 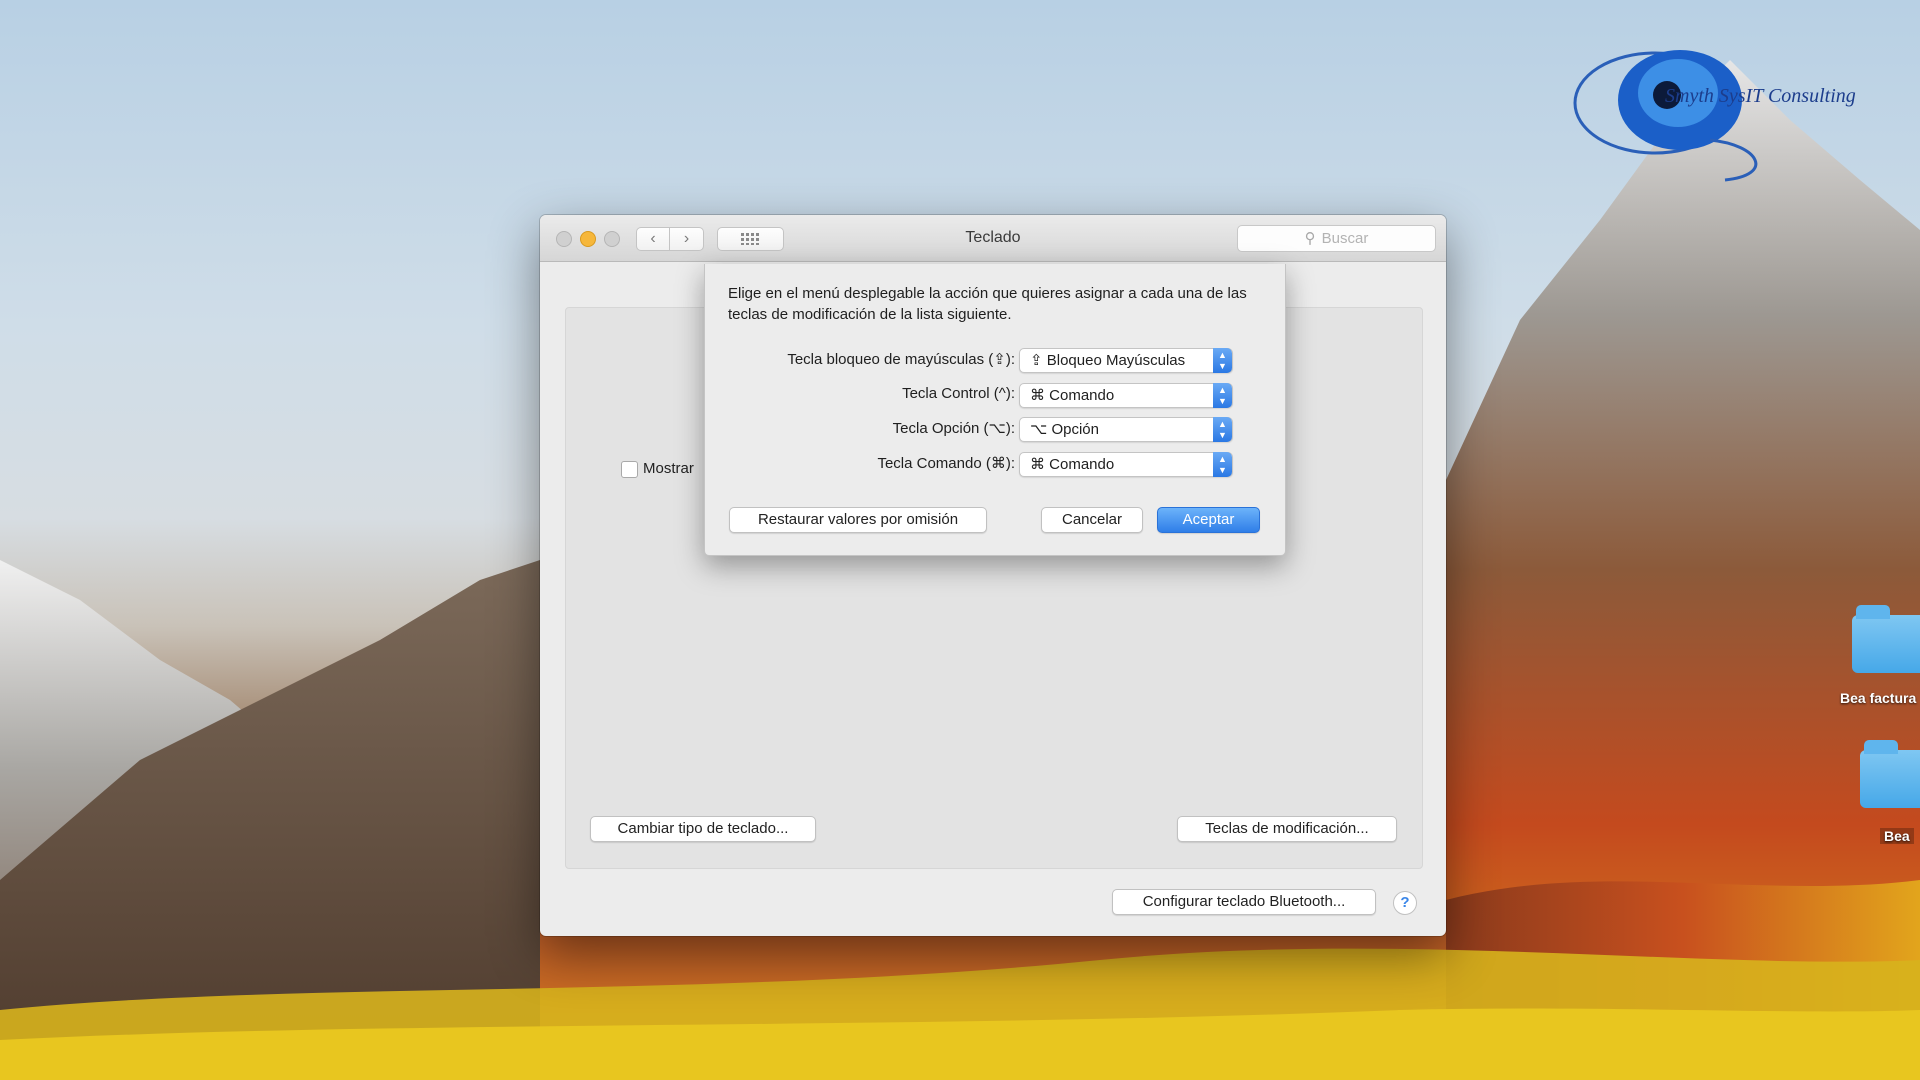 I want to click on command-key-label: Tecla Comando (⌘):, so click(x=946, y=463).